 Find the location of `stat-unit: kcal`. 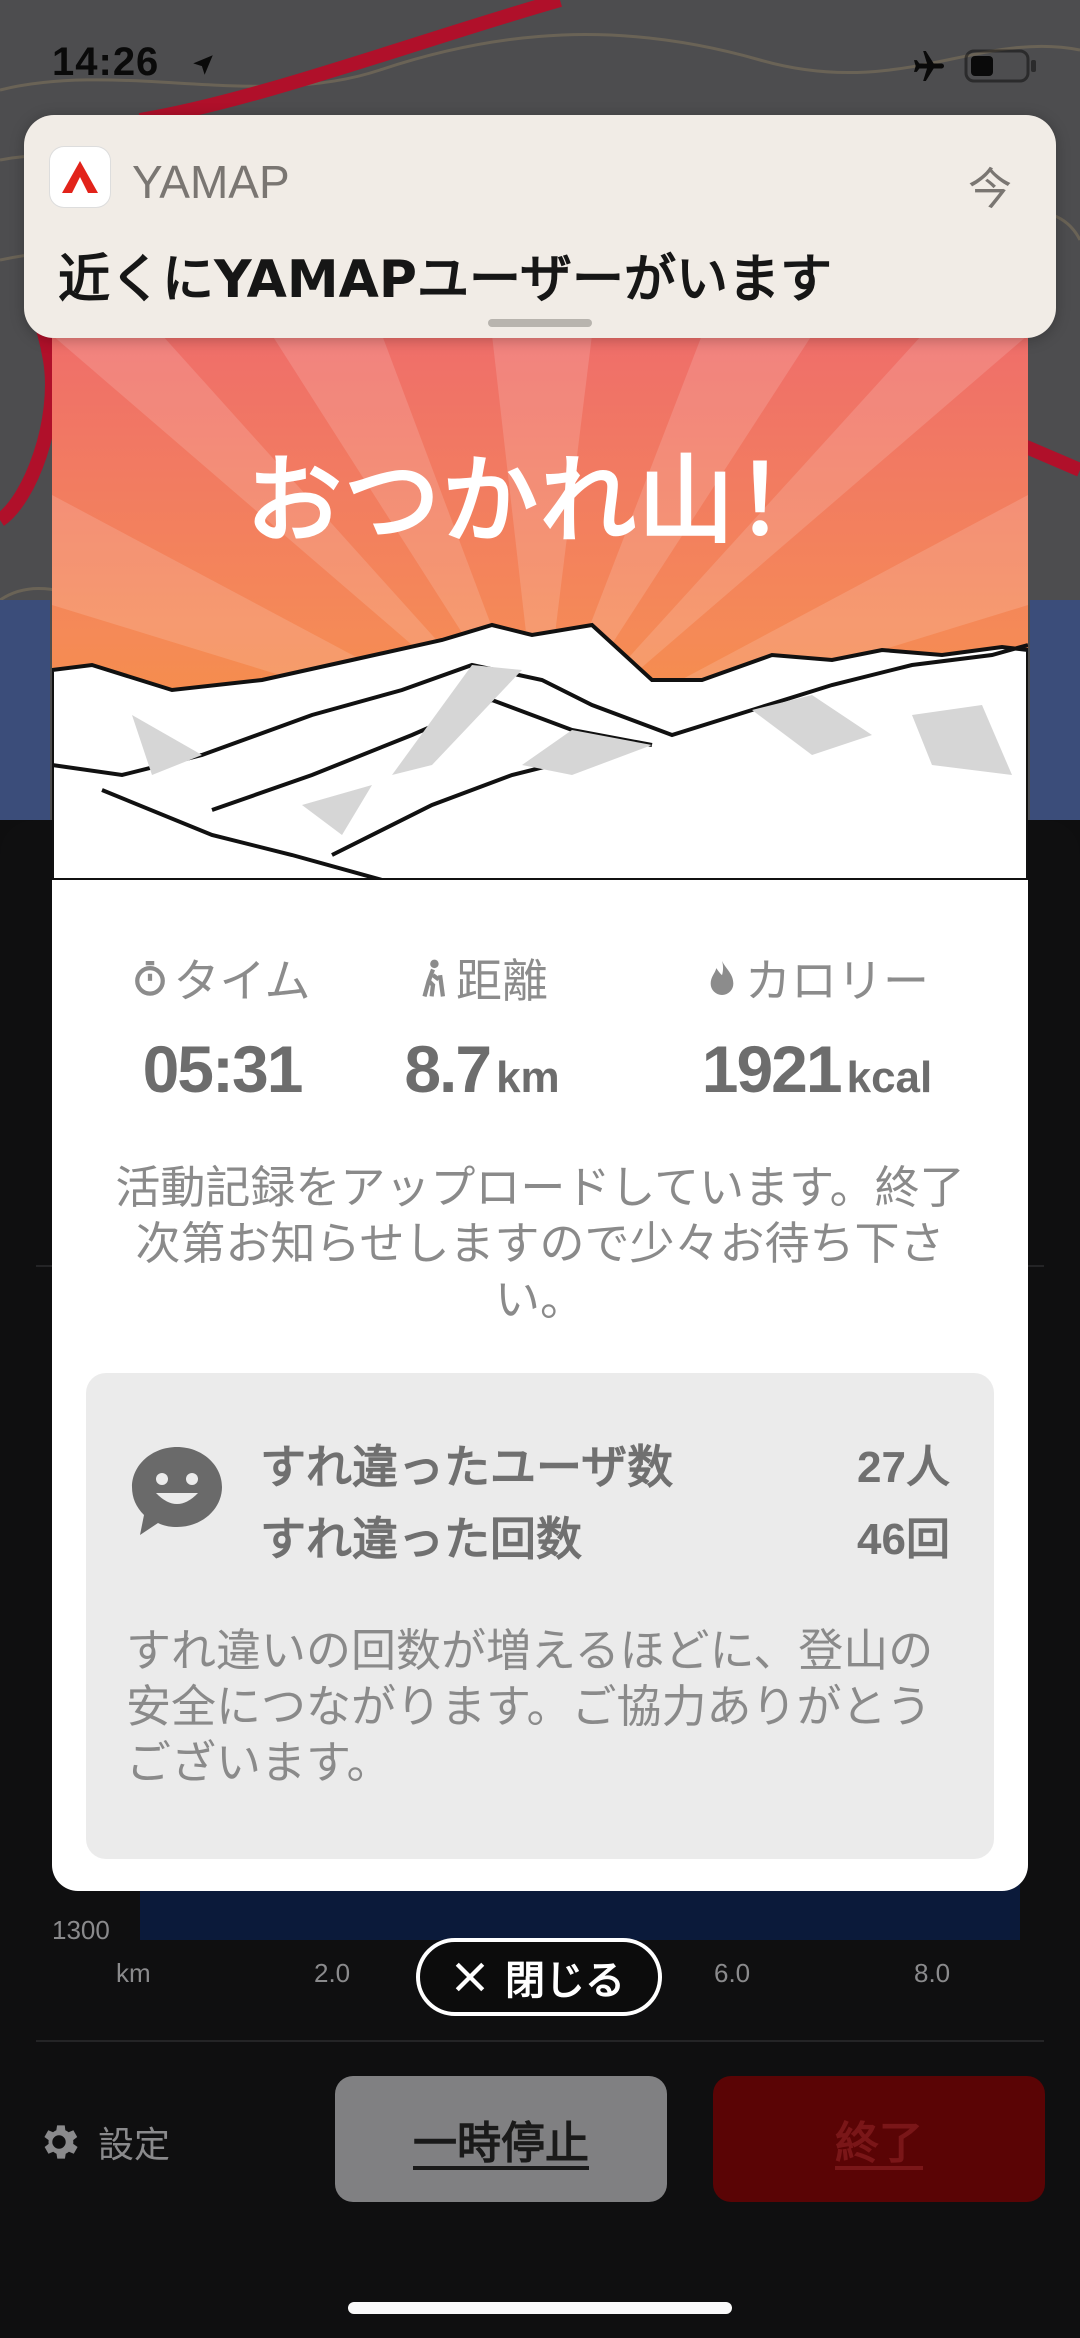

stat-unit: kcal is located at coordinates (889, 1077).